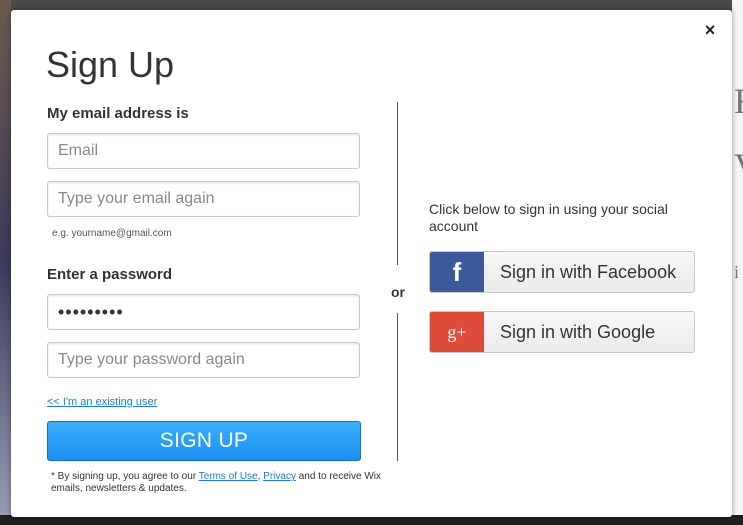 This screenshot has width=743, height=525. I want to click on password-field, so click(203, 312).